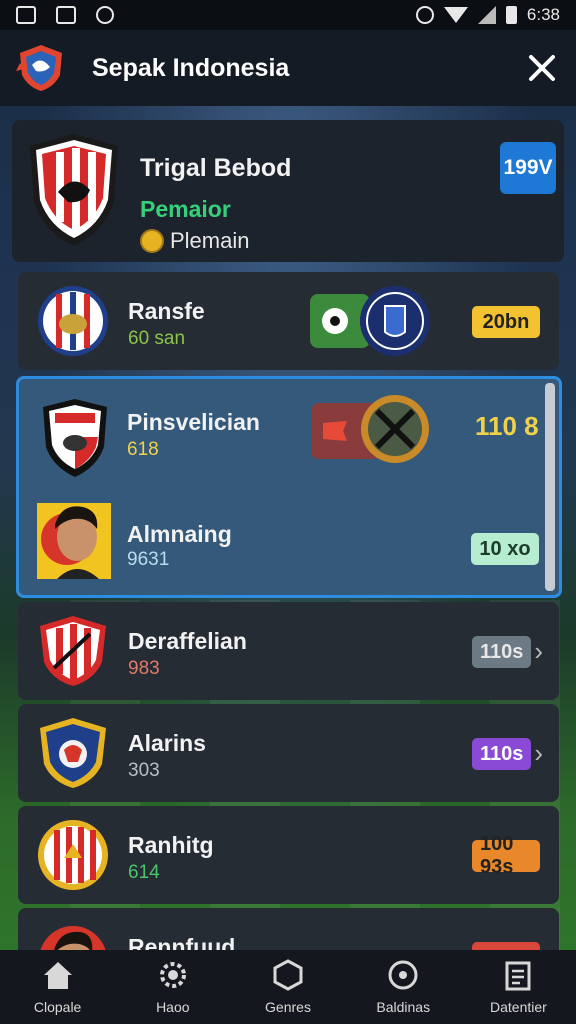 The width and height of the screenshot is (576, 1024). Describe the element at coordinates (505, 549) in the screenshot. I see `player-pill: 10 xo` at that location.